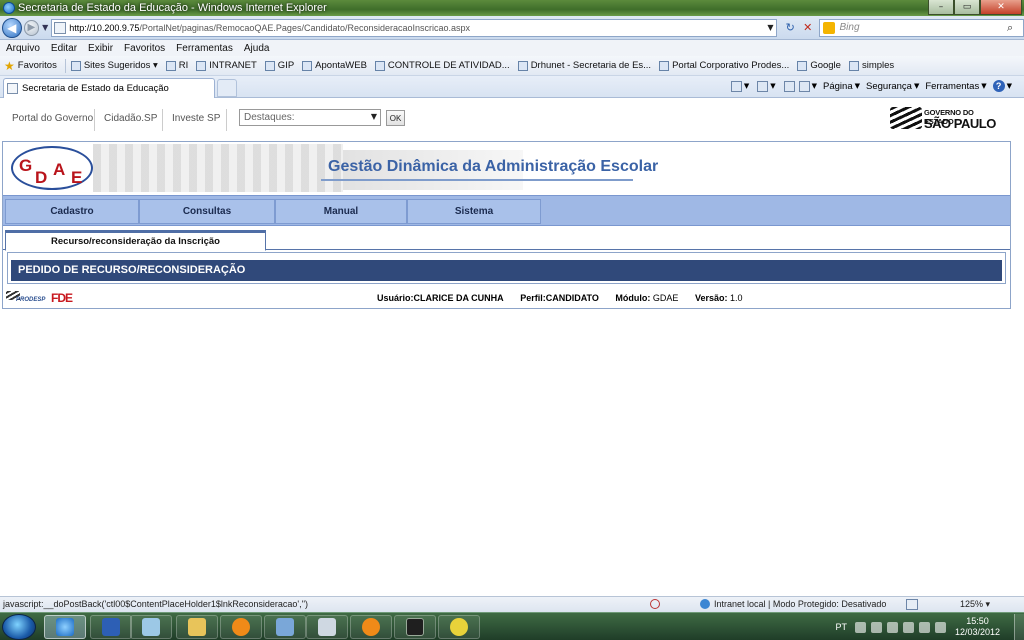  I want to click on link-portal-do-governo: Portal do Governo, so click(52, 118).